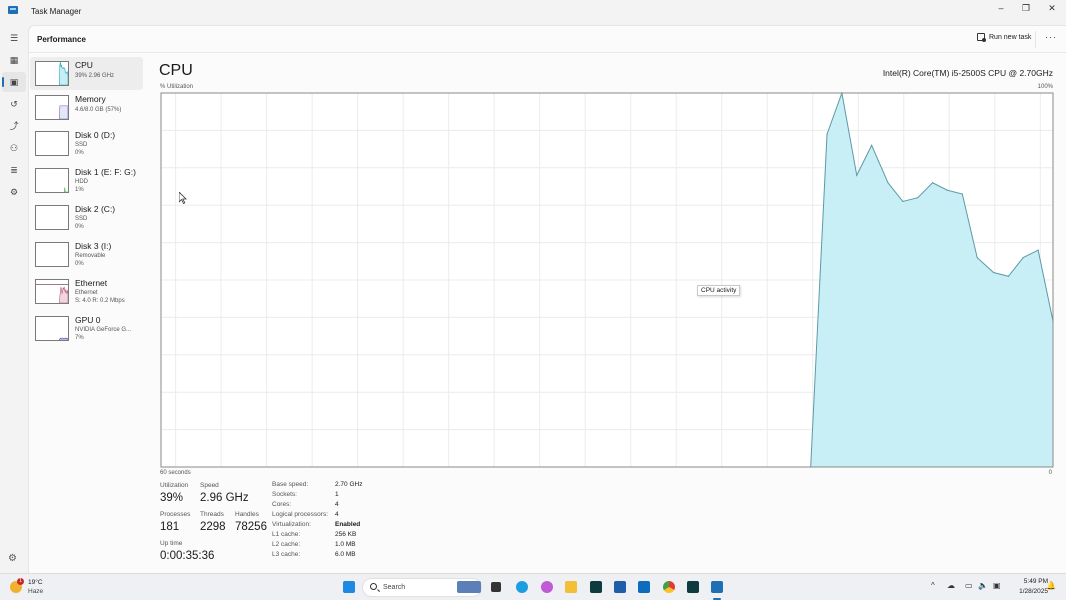 The image size is (1066, 600). Describe the element at coordinates (95, 209) in the screenshot. I see `resource-name: Disk 2 (C:)` at that location.